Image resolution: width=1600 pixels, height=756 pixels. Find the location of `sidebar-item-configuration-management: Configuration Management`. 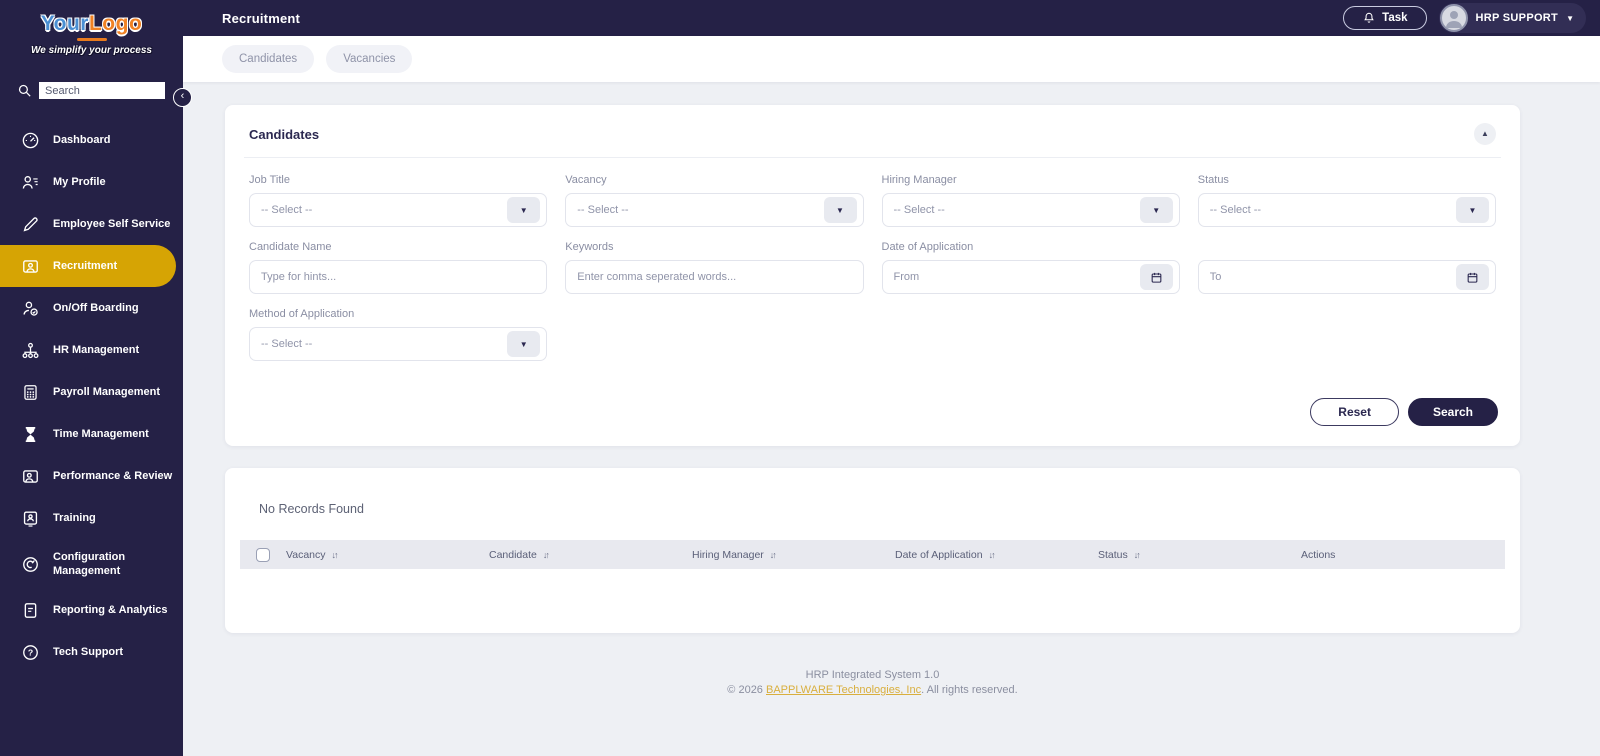

sidebar-item-configuration-management: Configuration Management is located at coordinates (91, 564).